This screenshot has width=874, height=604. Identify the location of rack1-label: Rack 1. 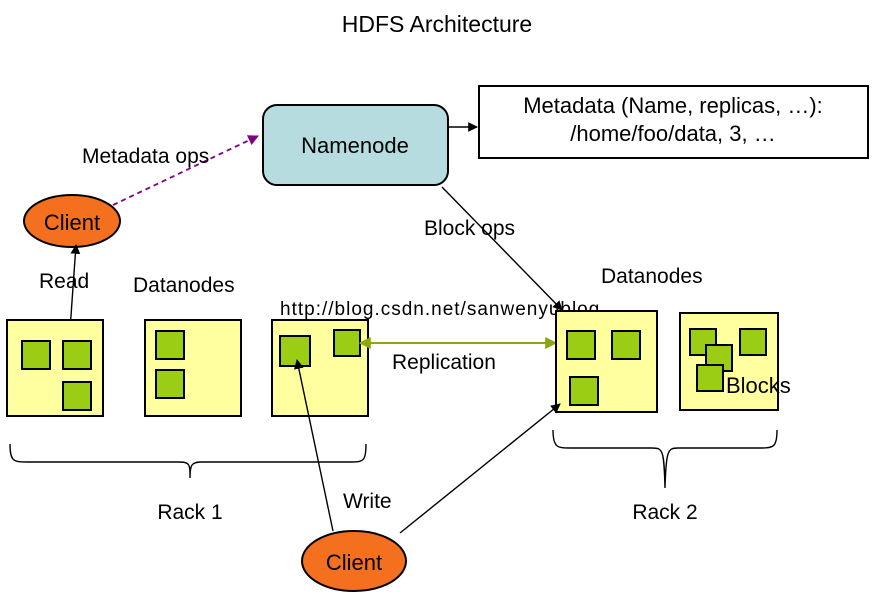
(189, 512).